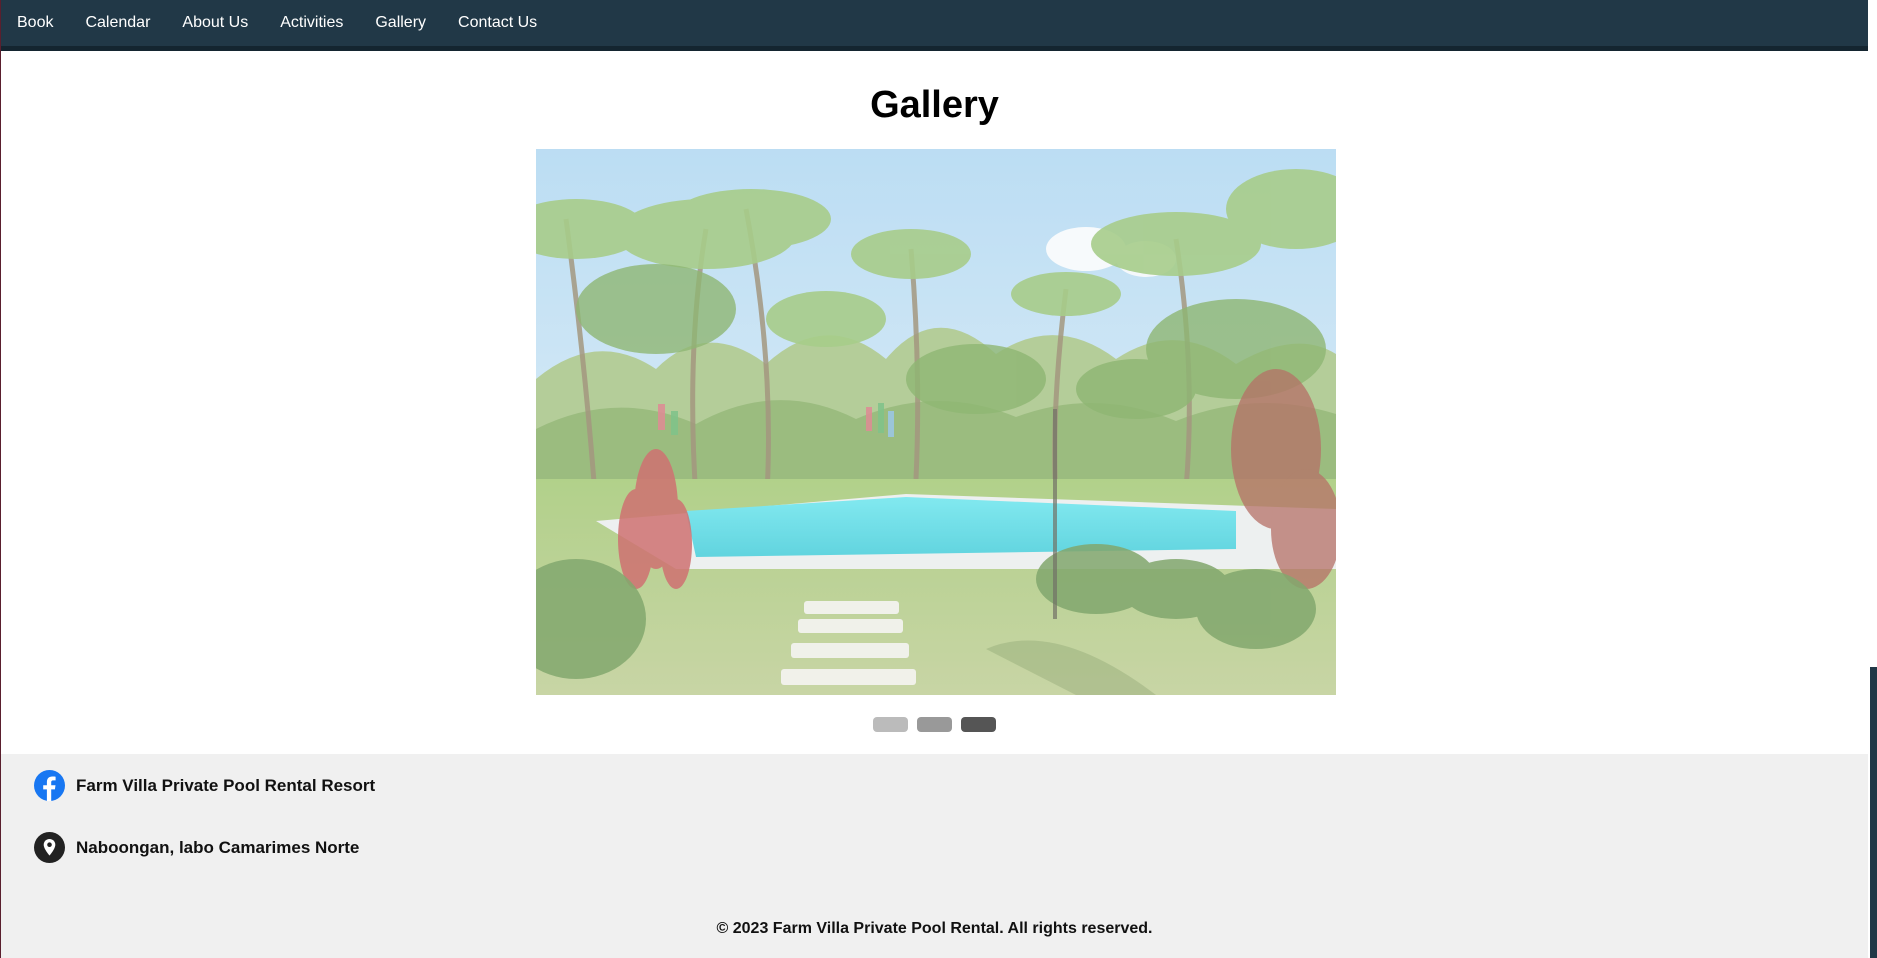  Describe the element at coordinates (117, 23) in the screenshot. I see `nav-item-calendar: Calendar` at that location.